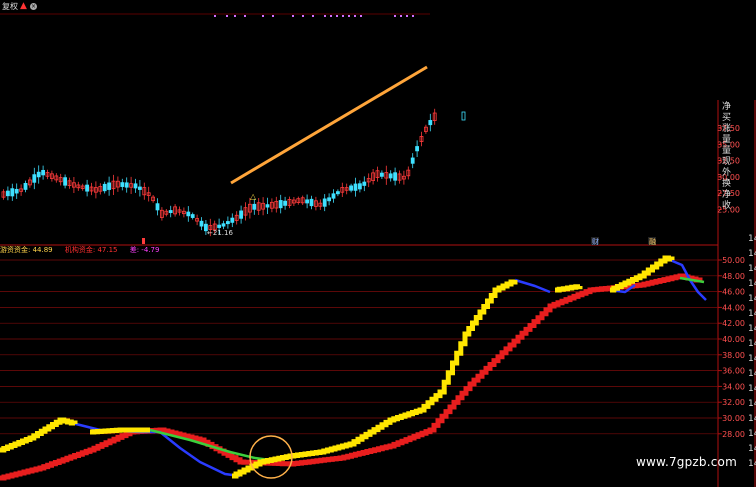 This screenshot has width=756, height=487. Describe the element at coordinates (733, 292) in the screenshot. I see `indicator-tick-label: 46.00` at that location.